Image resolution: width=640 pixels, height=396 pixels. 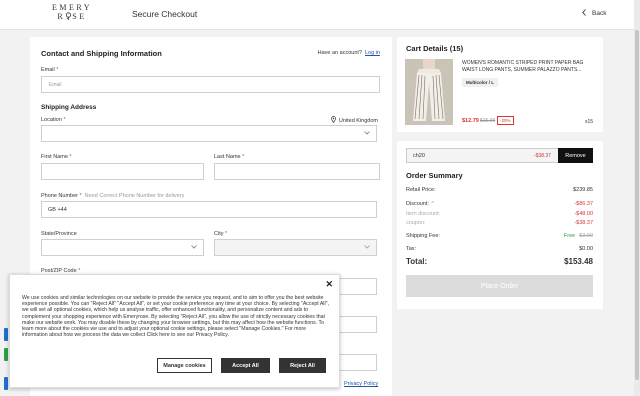 What do you see at coordinates (499, 249) in the screenshot?
I see `tax-row: Tax: $0.00` at bounding box center [499, 249].